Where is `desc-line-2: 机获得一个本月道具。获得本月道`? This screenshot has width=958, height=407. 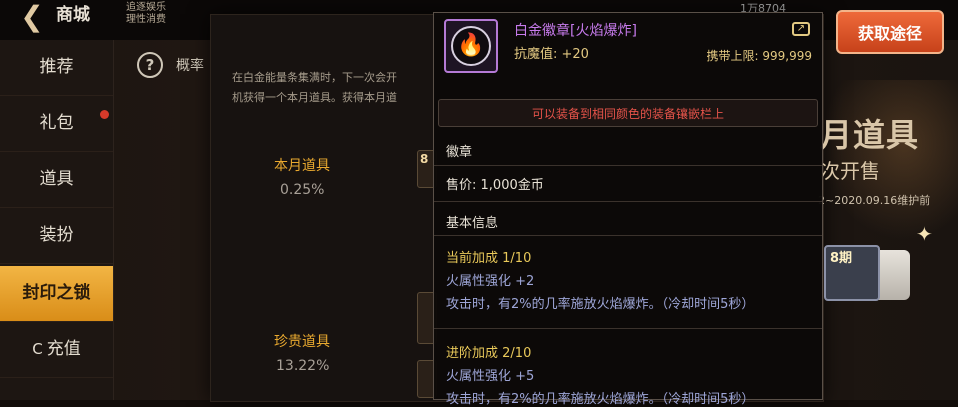
desc-line-2: 机获得一个本月道具。获得本月道 is located at coordinates (314, 97).